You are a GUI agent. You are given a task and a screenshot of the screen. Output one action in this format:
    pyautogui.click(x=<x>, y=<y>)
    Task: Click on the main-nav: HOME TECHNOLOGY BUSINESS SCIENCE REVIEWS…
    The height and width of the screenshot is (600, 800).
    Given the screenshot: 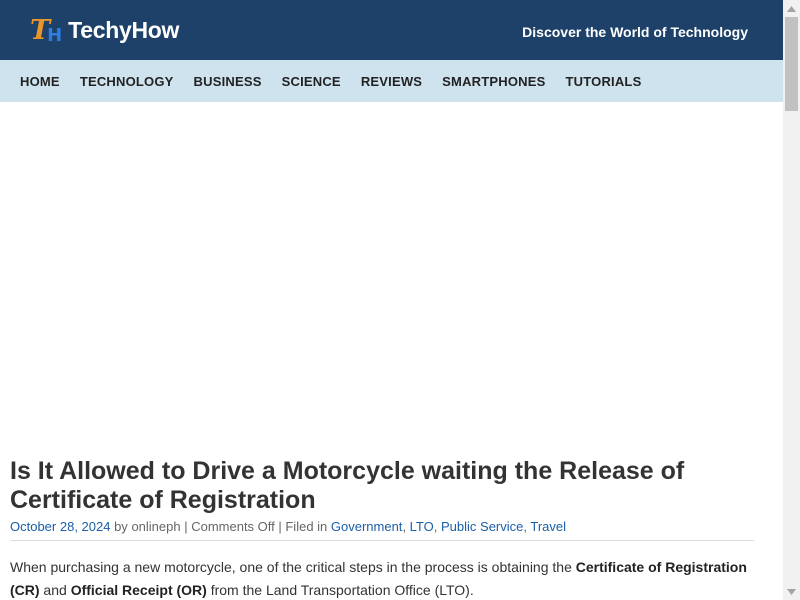 What is the action you would take?
    pyautogui.click(x=391, y=81)
    